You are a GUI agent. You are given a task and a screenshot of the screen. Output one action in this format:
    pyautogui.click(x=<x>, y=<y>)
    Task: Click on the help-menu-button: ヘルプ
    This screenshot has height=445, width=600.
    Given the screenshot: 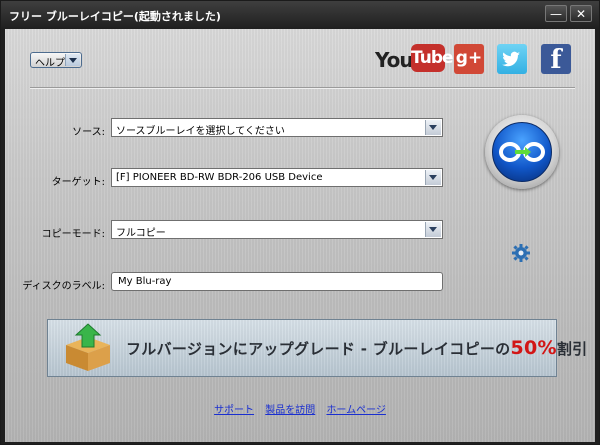 What is the action you would take?
    pyautogui.click(x=56, y=60)
    